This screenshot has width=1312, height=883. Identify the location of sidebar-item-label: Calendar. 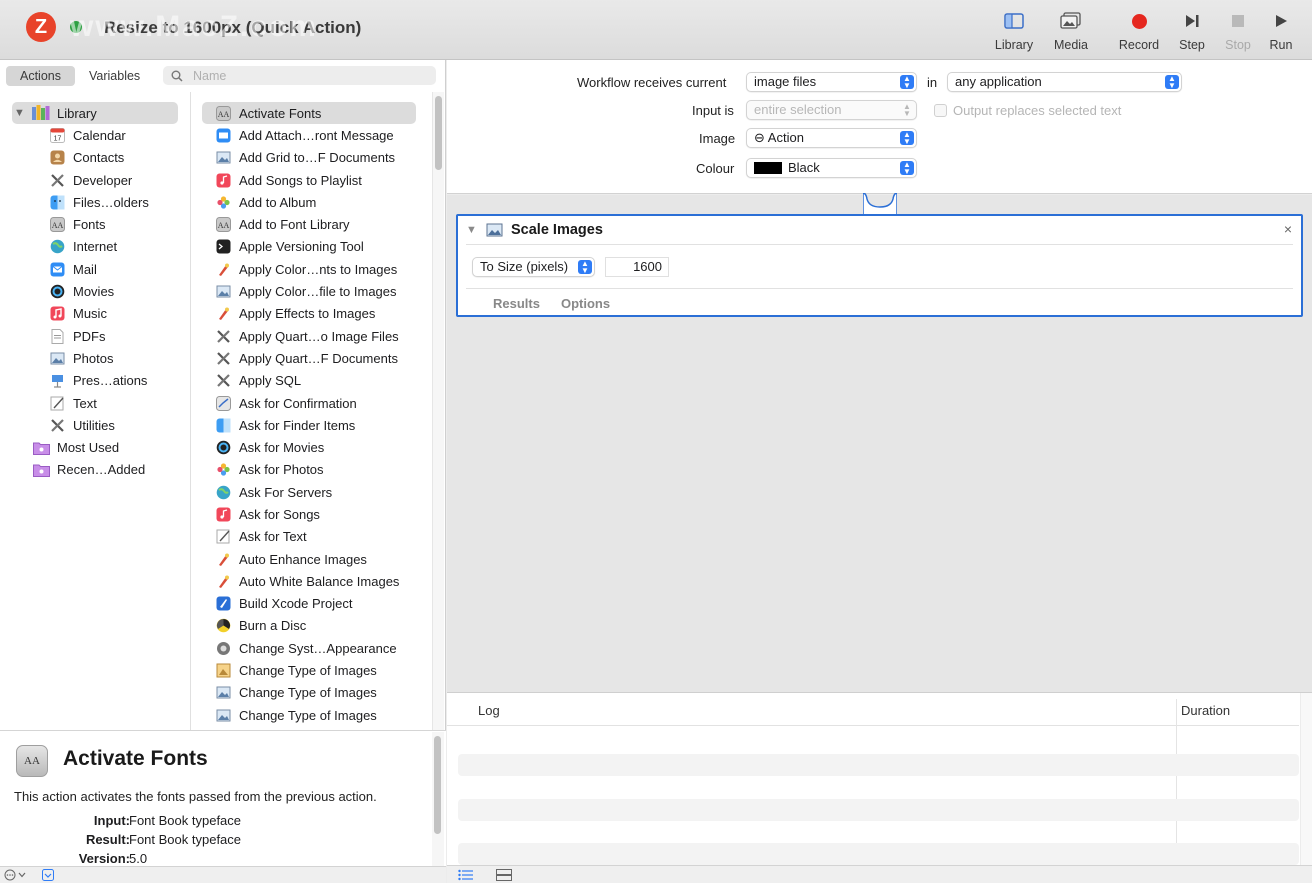
(99, 135).